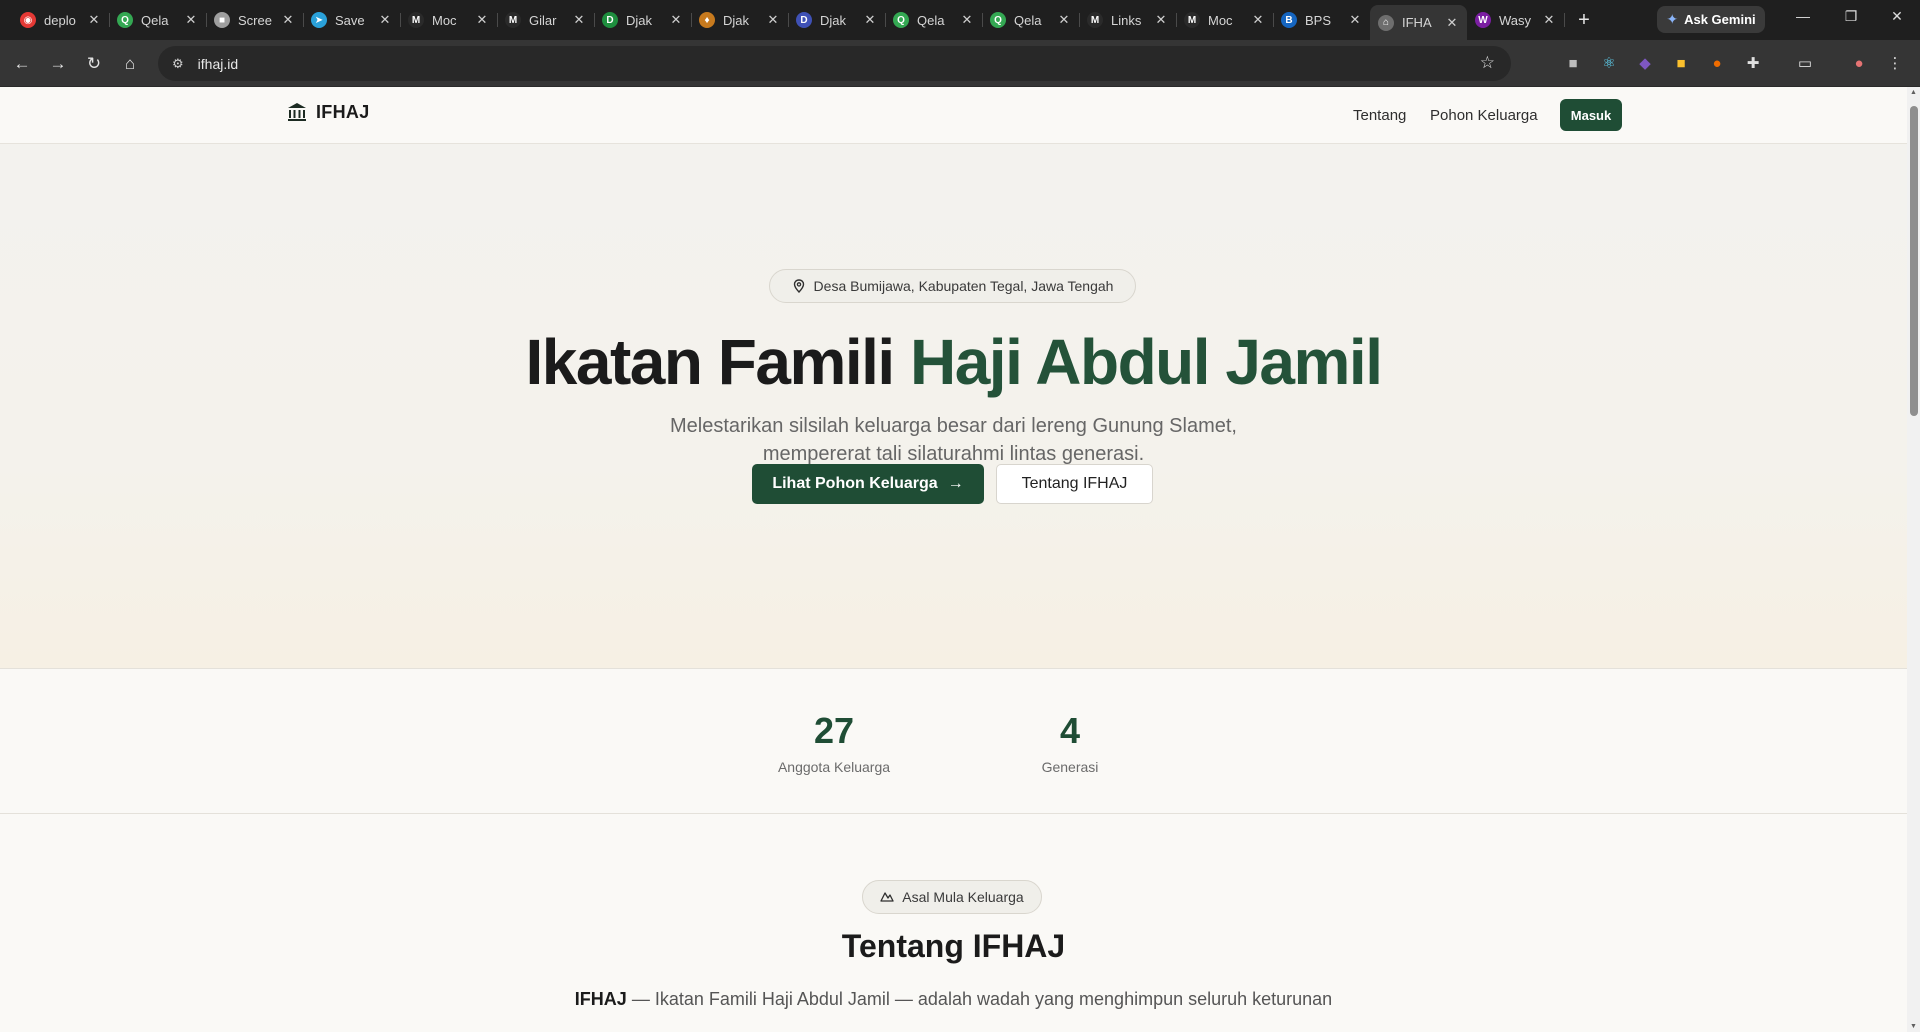  Describe the element at coordinates (328, 112) in the screenshot. I see `site-logo: IFHAJ` at that location.